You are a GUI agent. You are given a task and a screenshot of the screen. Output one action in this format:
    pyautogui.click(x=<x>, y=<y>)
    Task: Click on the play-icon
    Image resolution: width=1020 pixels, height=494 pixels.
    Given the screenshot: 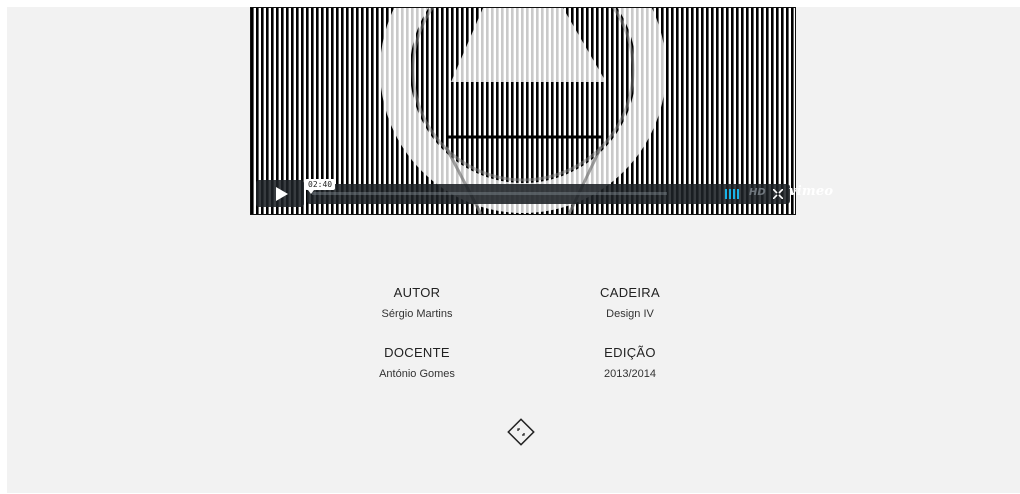 What is the action you would take?
    pyautogui.click(x=282, y=194)
    